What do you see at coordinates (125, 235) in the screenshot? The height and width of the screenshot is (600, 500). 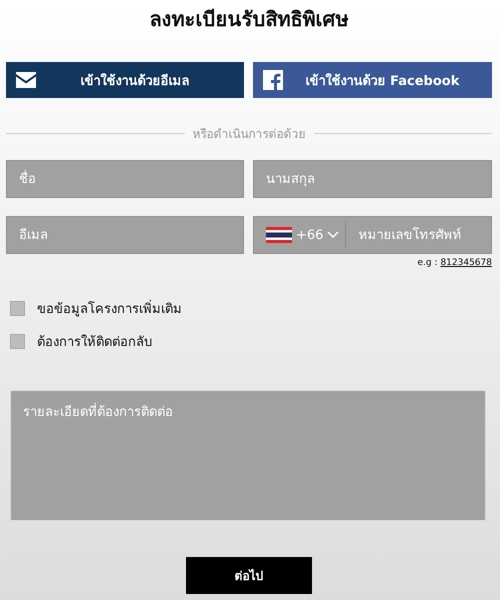 I see `email-field: อีเมล` at bounding box center [125, 235].